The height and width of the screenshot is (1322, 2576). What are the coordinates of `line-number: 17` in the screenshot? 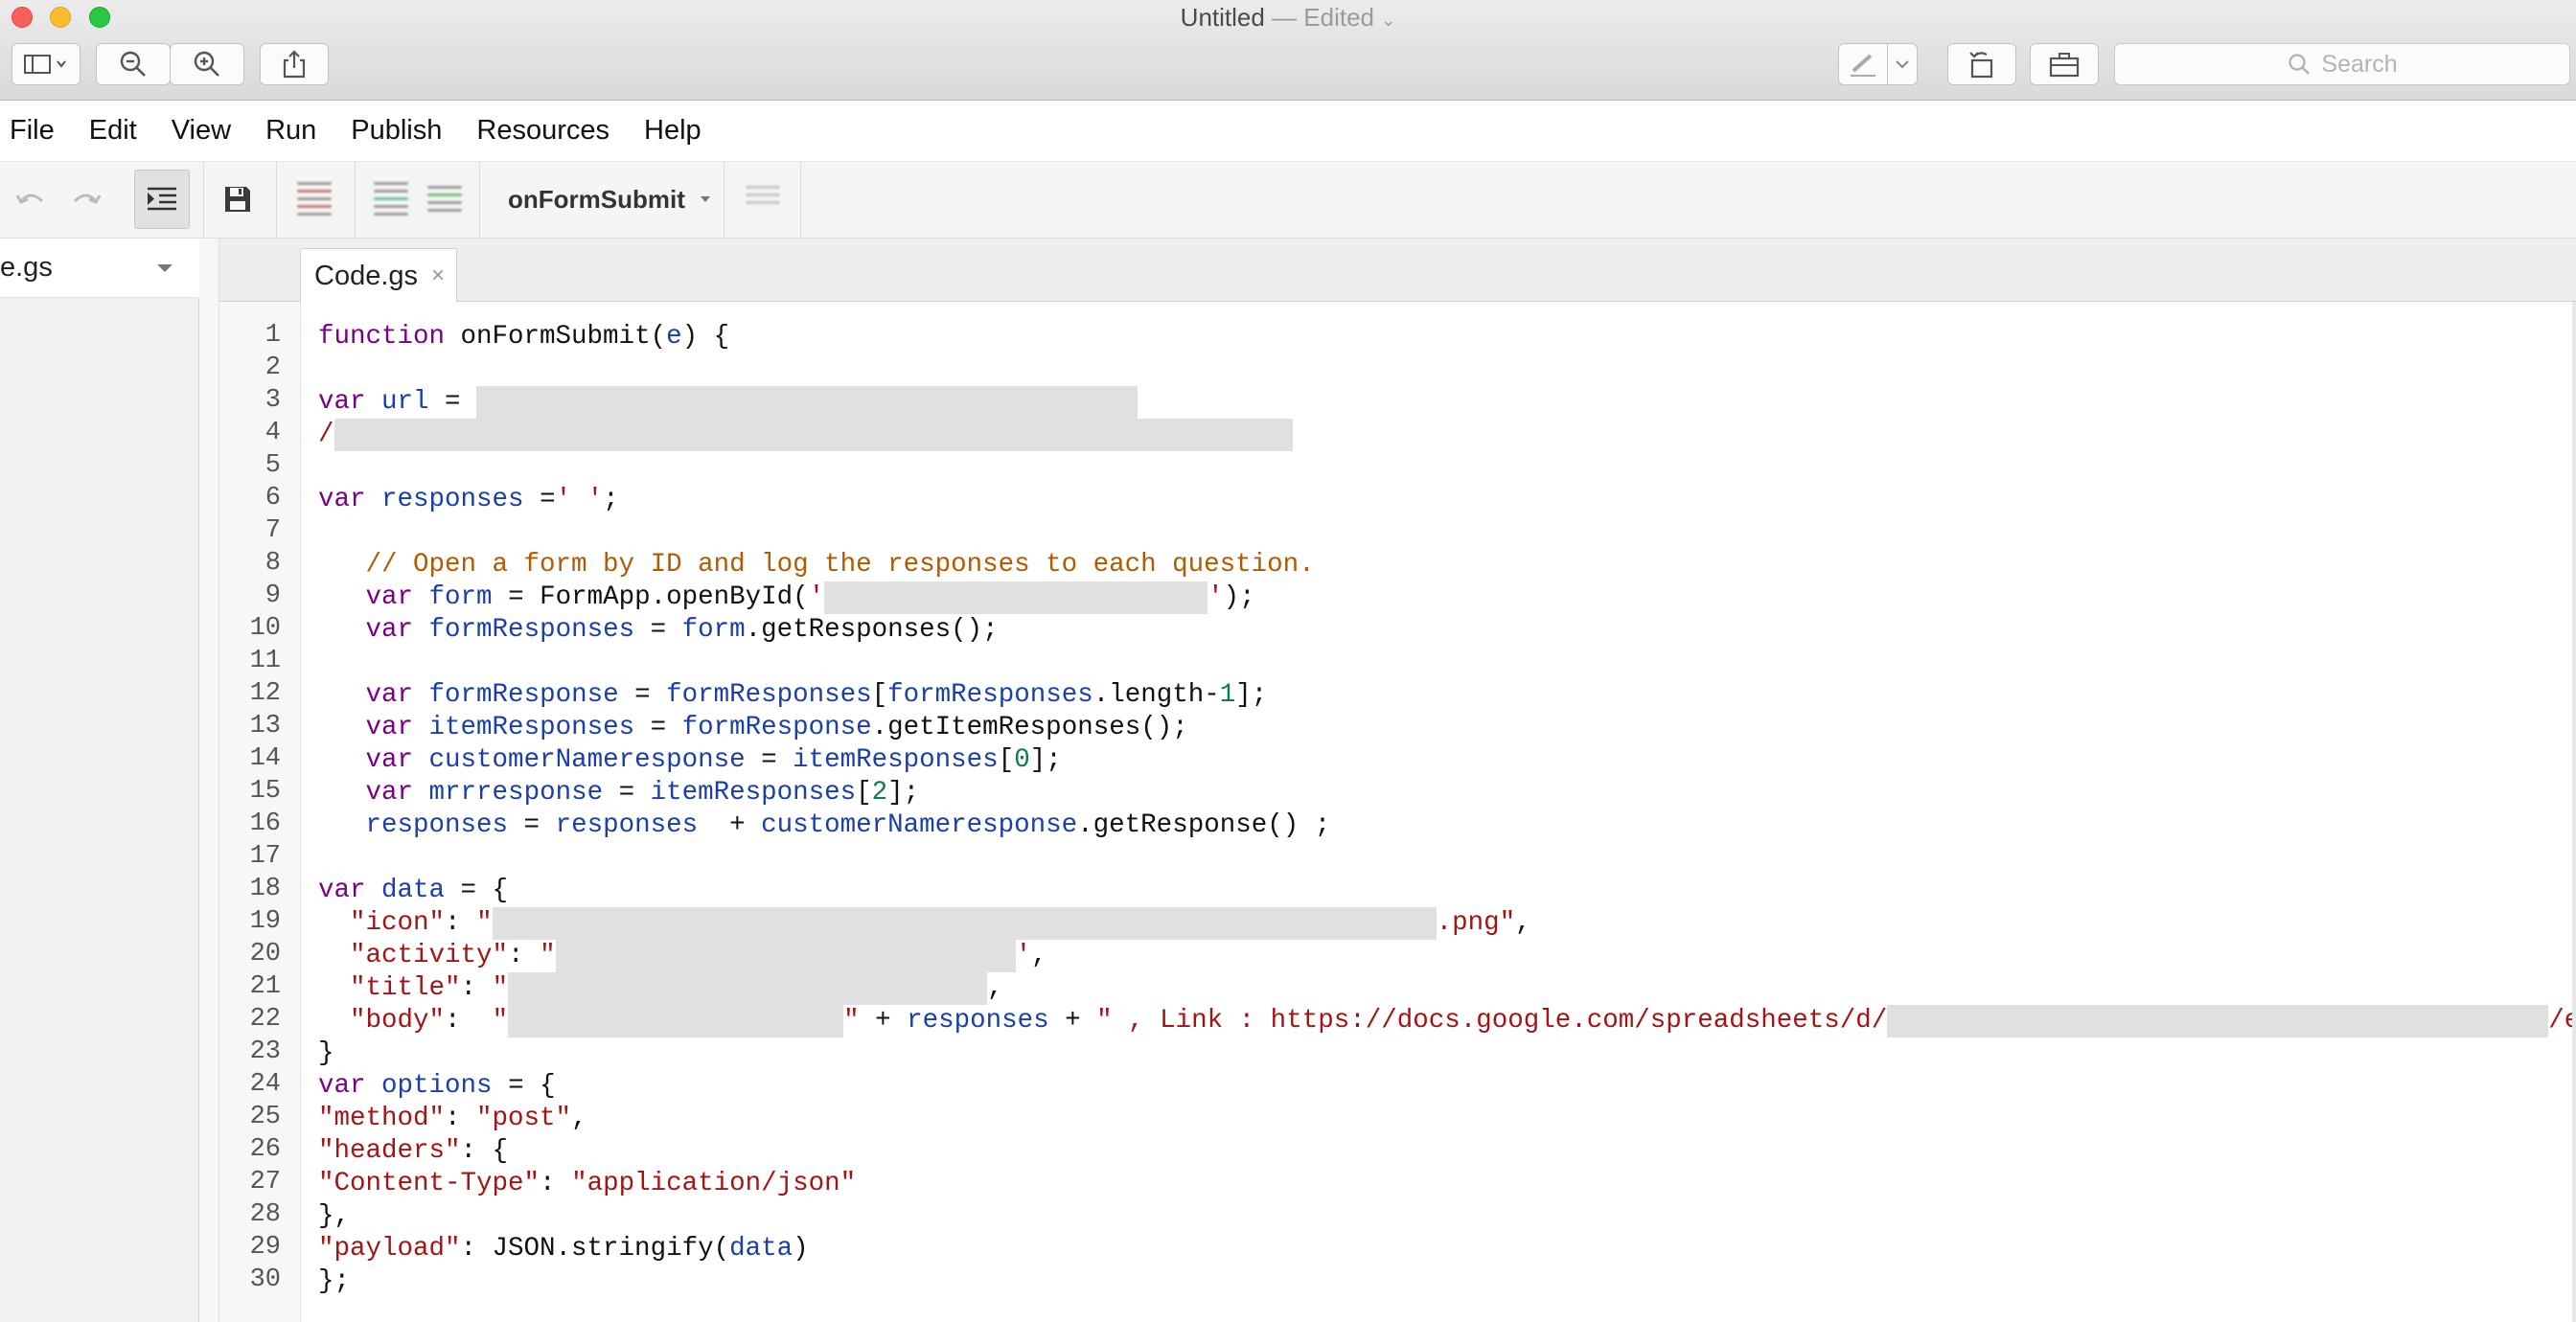 It's located at (265, 856).